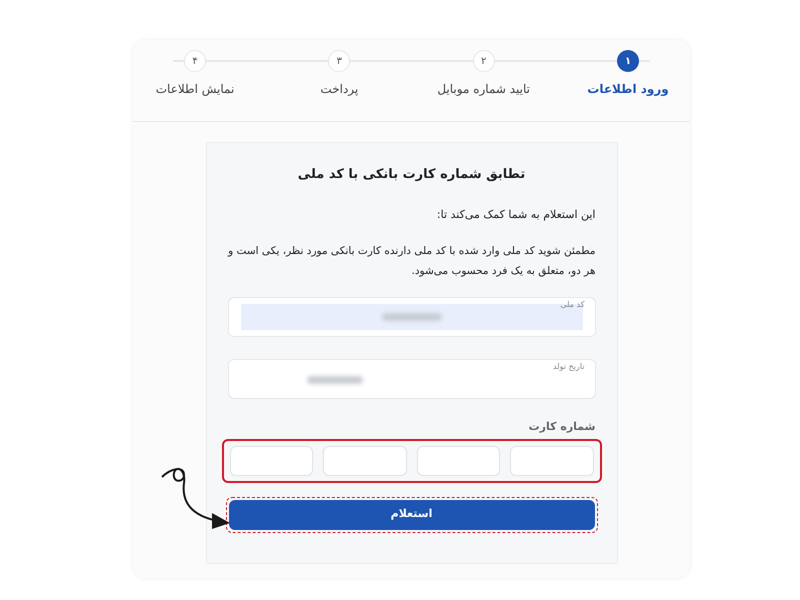 This screenshot has height=600, width=800. What do you see at coordinates (411, 175) in the screenshot?
I see `card-title: تطابق شماره کارت بانکی با کد ملی` at bounding box center [411, 175].